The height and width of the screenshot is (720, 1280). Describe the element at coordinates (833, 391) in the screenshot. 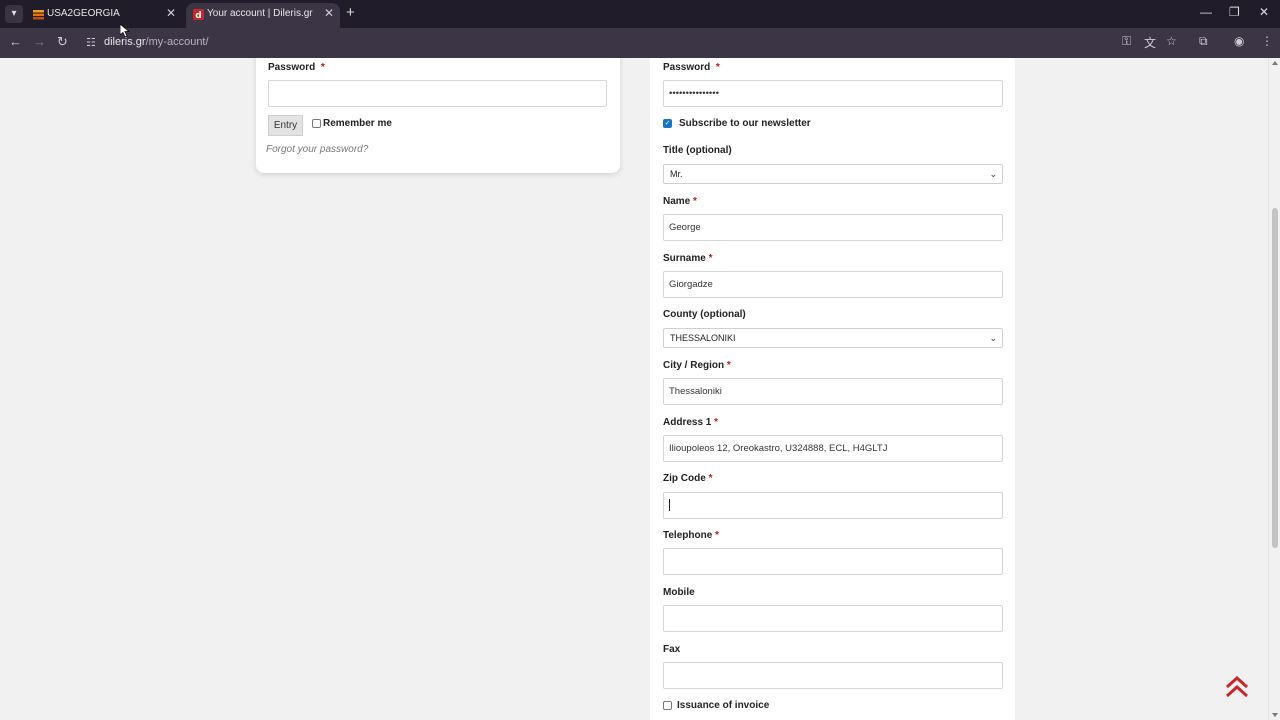

I see `city-input: Thessaloniki` at that location.